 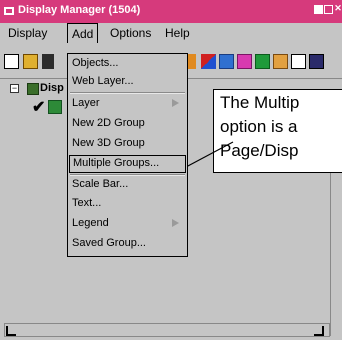 What do you see at coordinates (127, 224) in the screenshot?
I see `menu-item-legend: Legend` at bounding box center [127, 224].